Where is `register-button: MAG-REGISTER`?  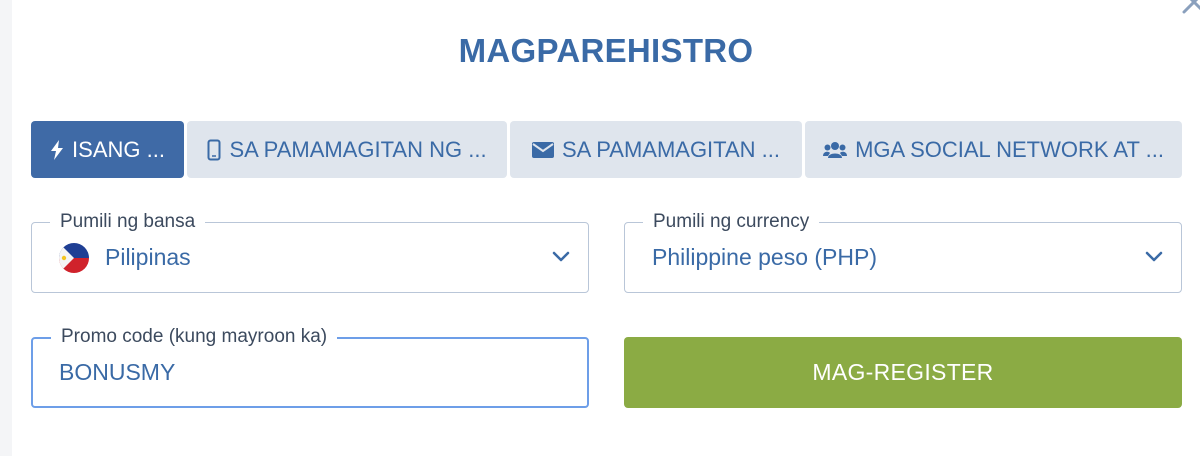 register-button: MAG-REGISTER is located at coordinates (903, 372).